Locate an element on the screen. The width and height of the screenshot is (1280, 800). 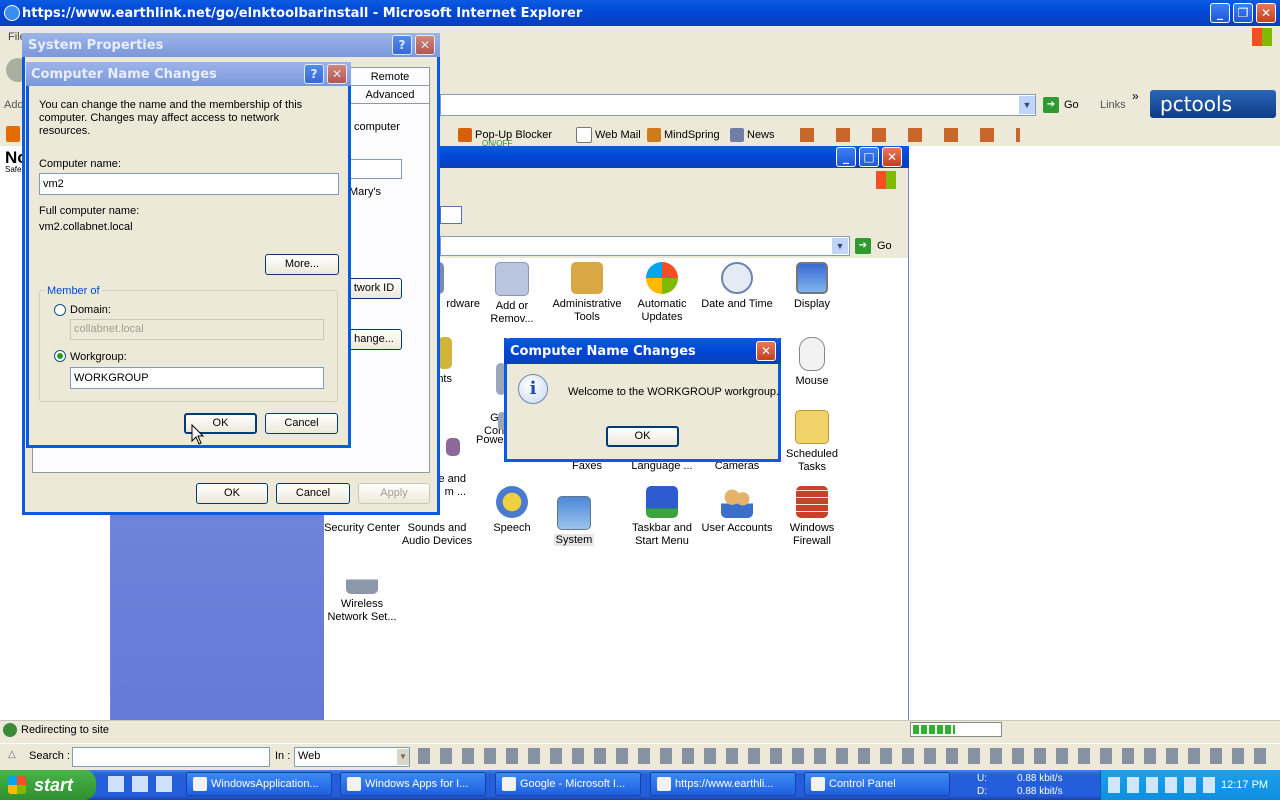
cp-item-scheduled-tasks: Scheduled Tasks is located at coordinates (812, 442).